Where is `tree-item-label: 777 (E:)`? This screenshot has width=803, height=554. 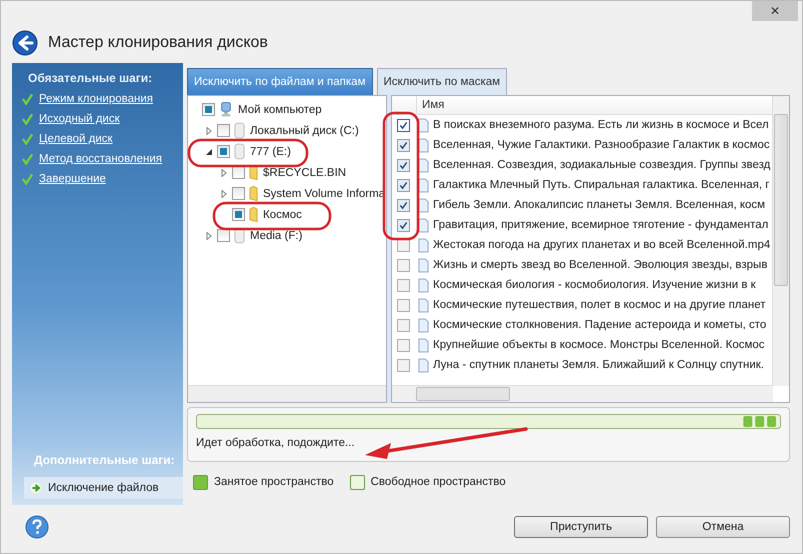 tree-item-label: 777 (E:) is located at coordinates (270, 152).